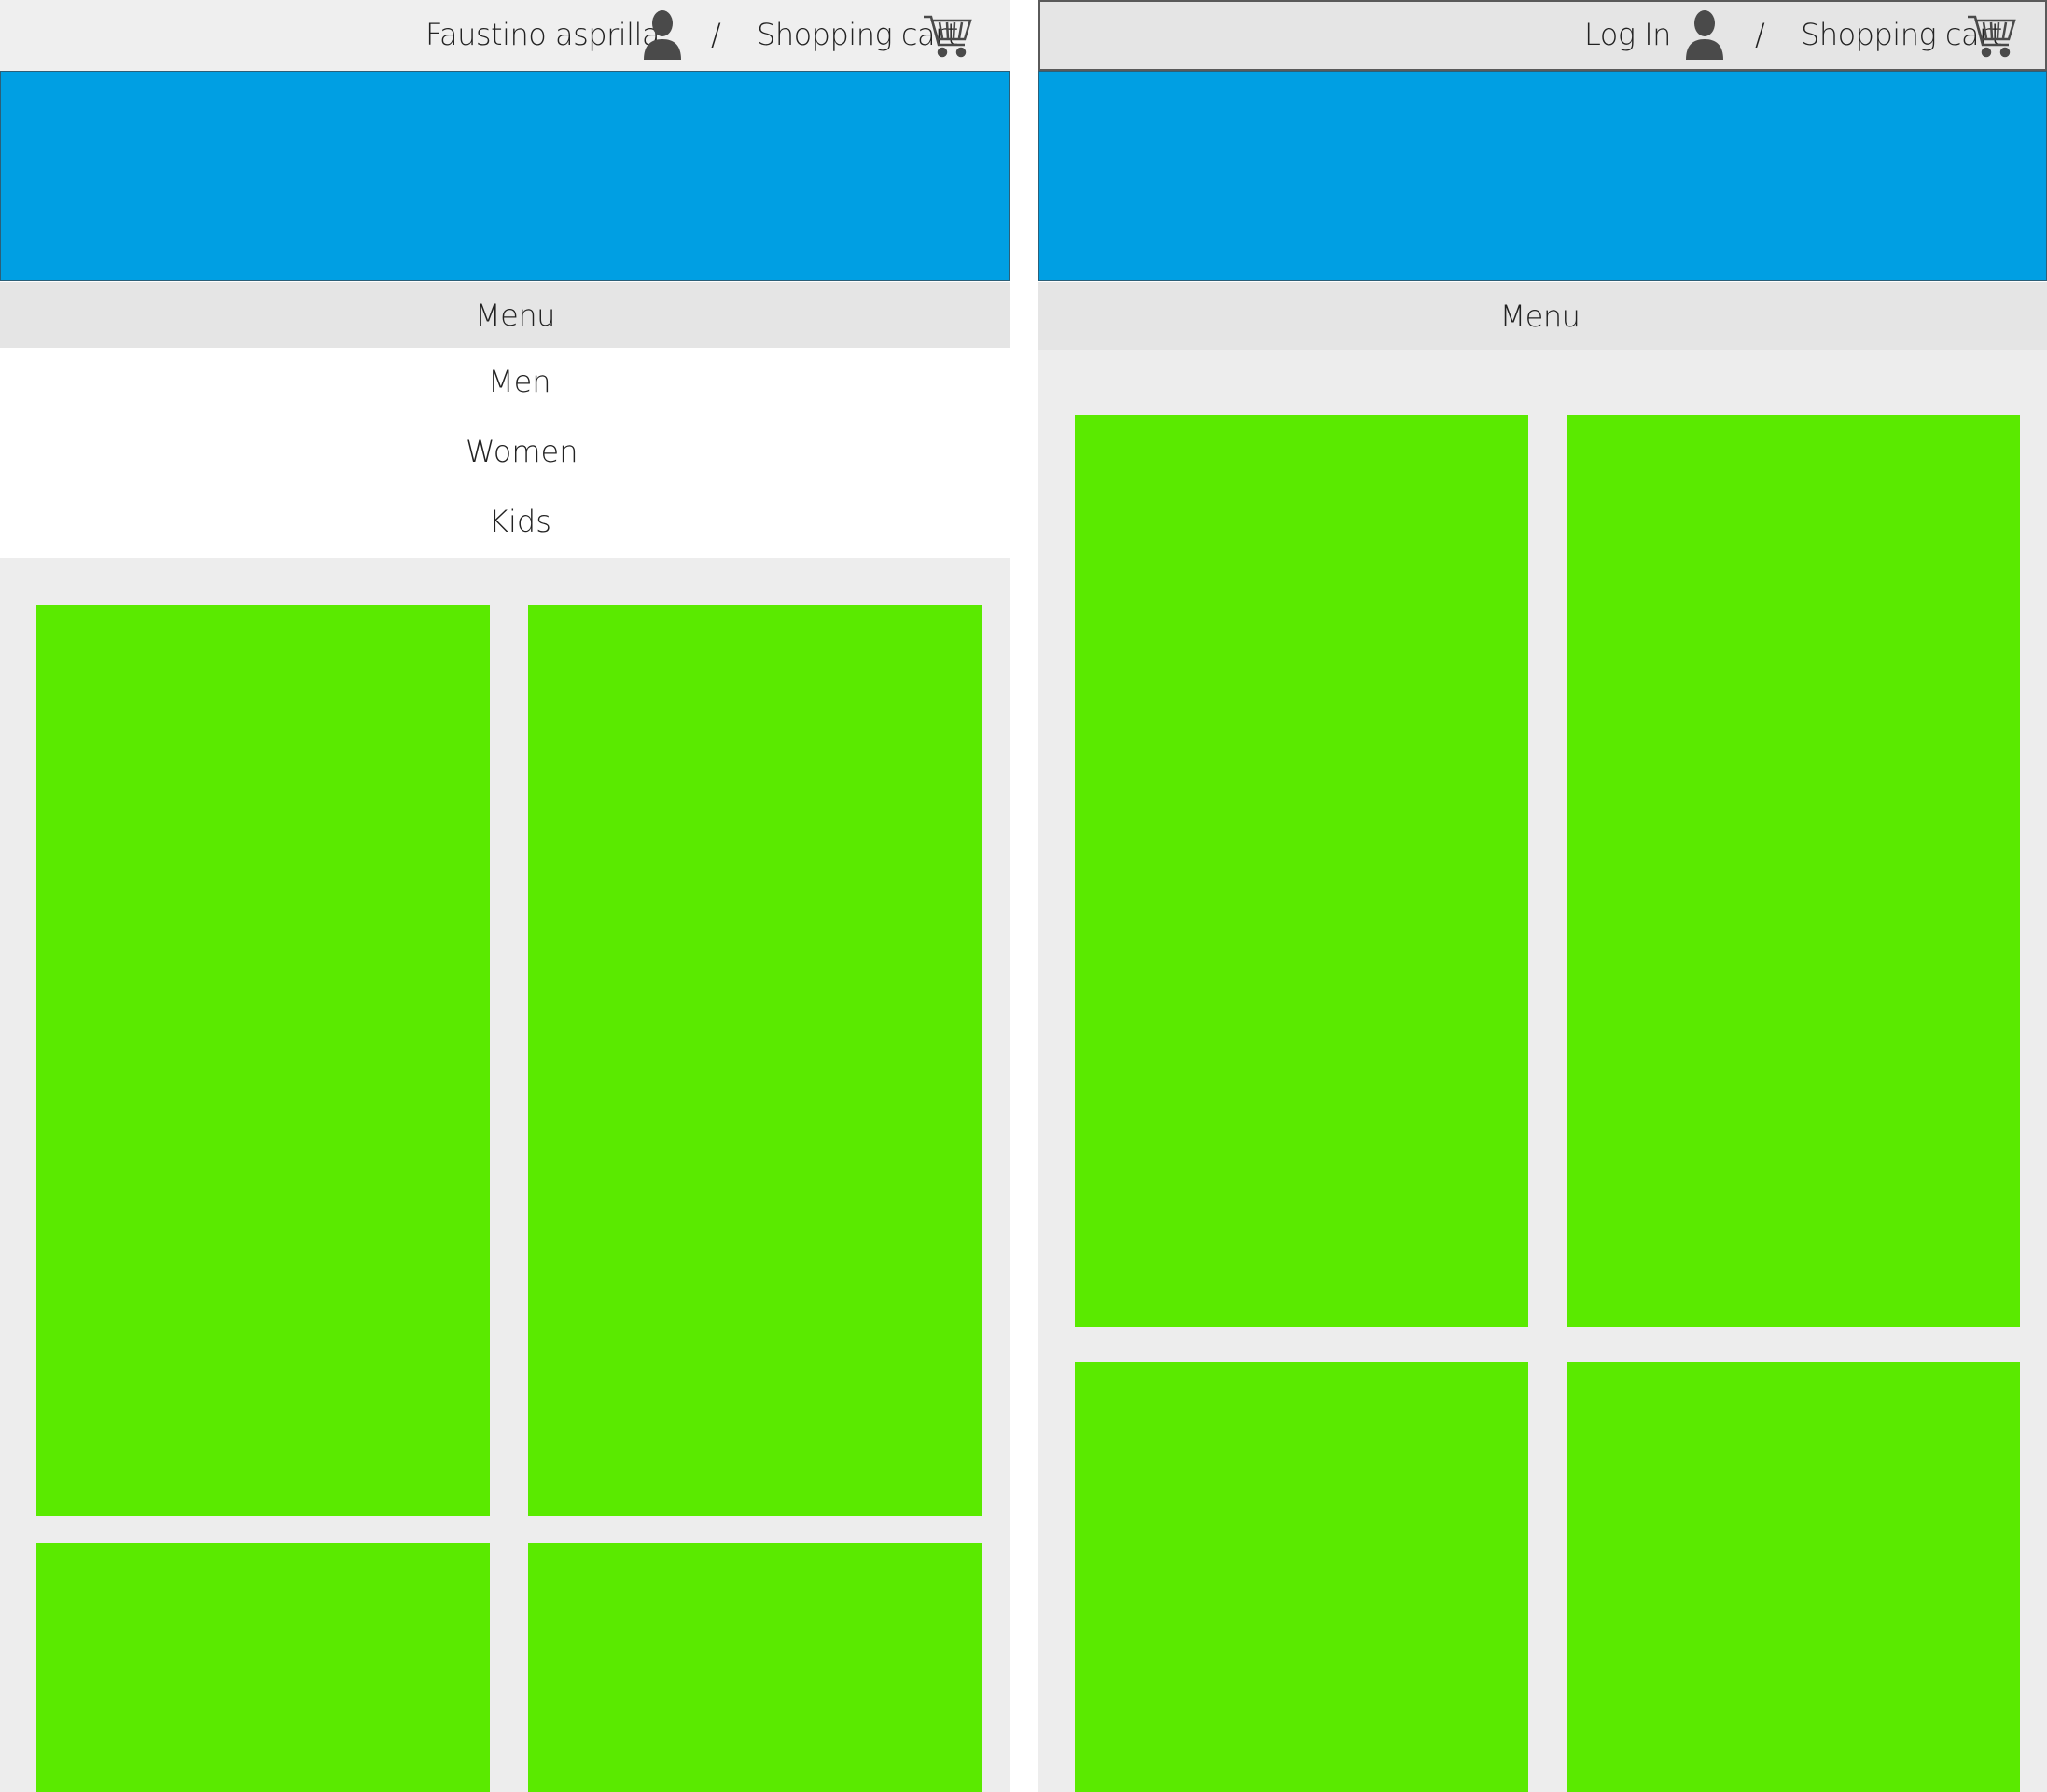 This screenshot has height=1792, width=2047. I want to click on menu-item-women: Women, so click(522, 452).